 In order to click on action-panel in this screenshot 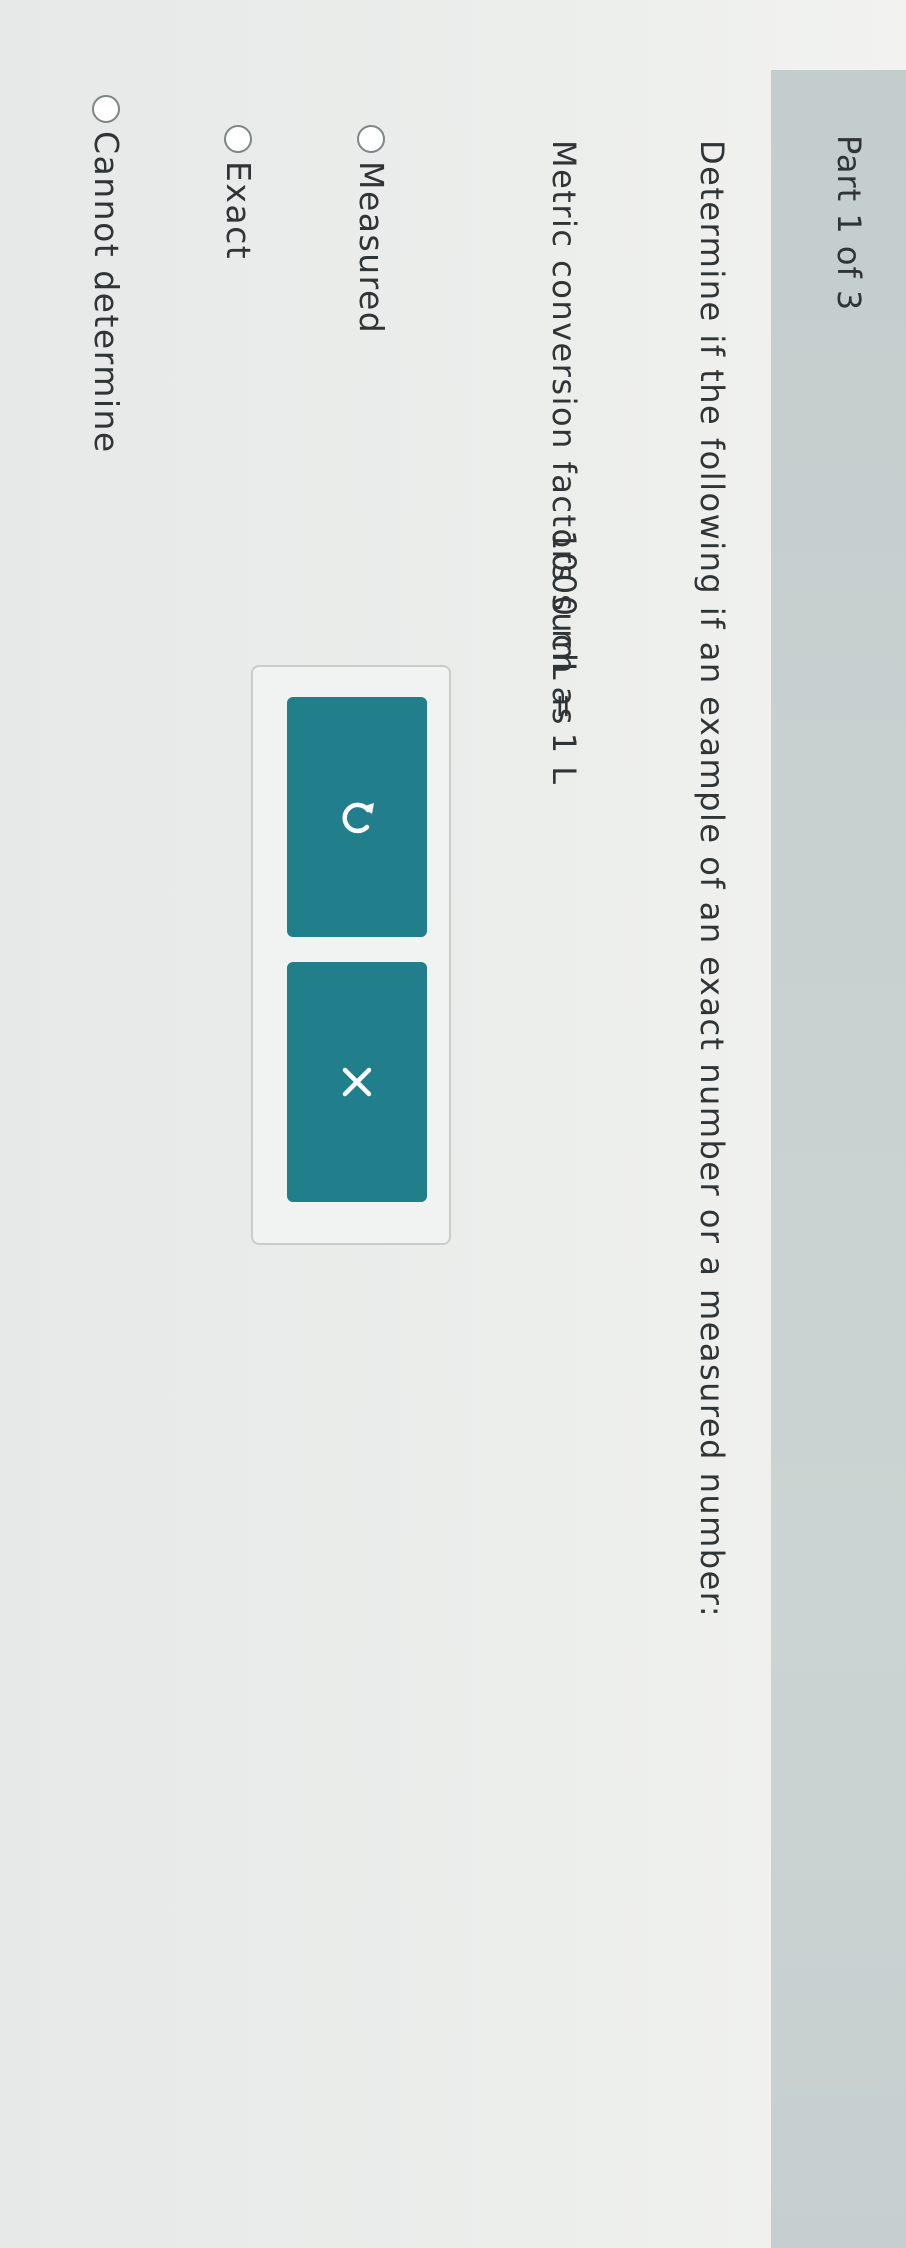, I will do `click(351, 955)`.